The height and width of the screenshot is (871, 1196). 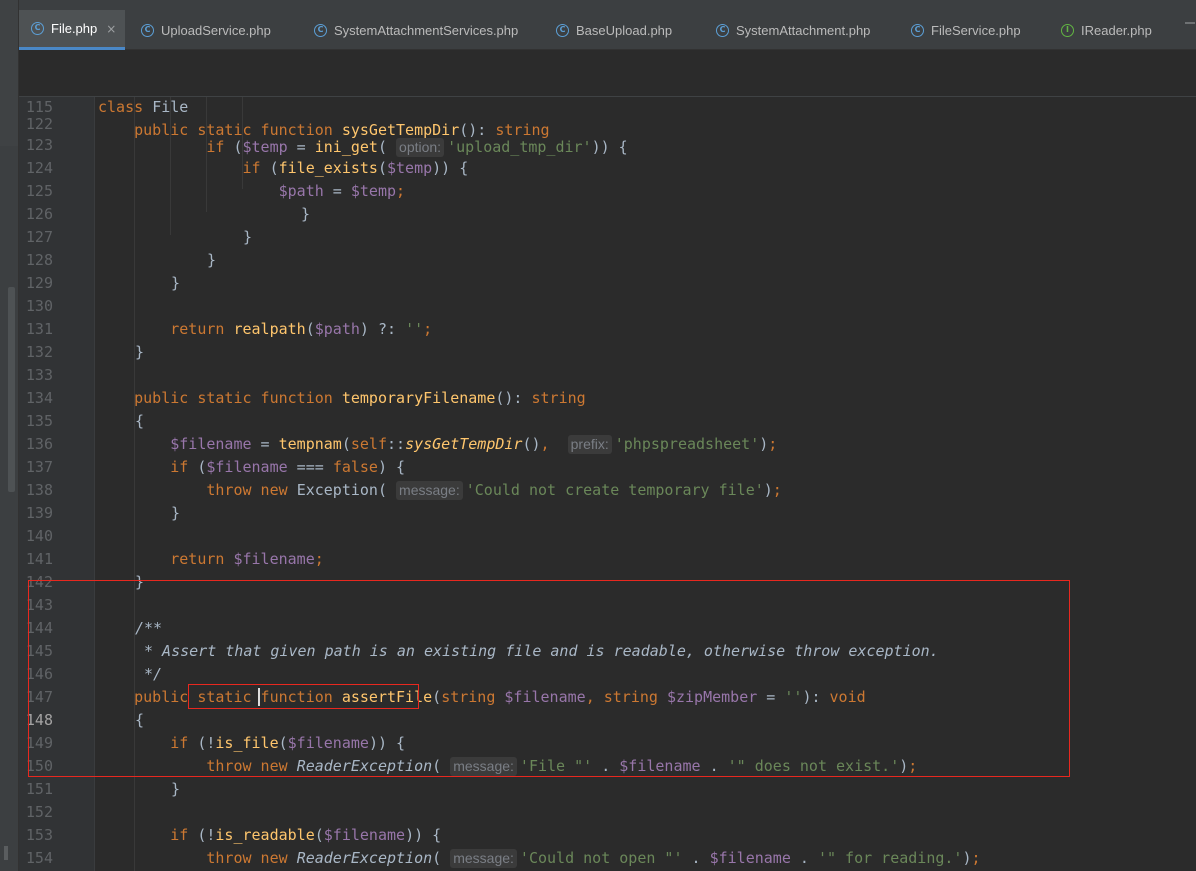 I want to click on code-line: 145 */, so click(x=607, y=650).